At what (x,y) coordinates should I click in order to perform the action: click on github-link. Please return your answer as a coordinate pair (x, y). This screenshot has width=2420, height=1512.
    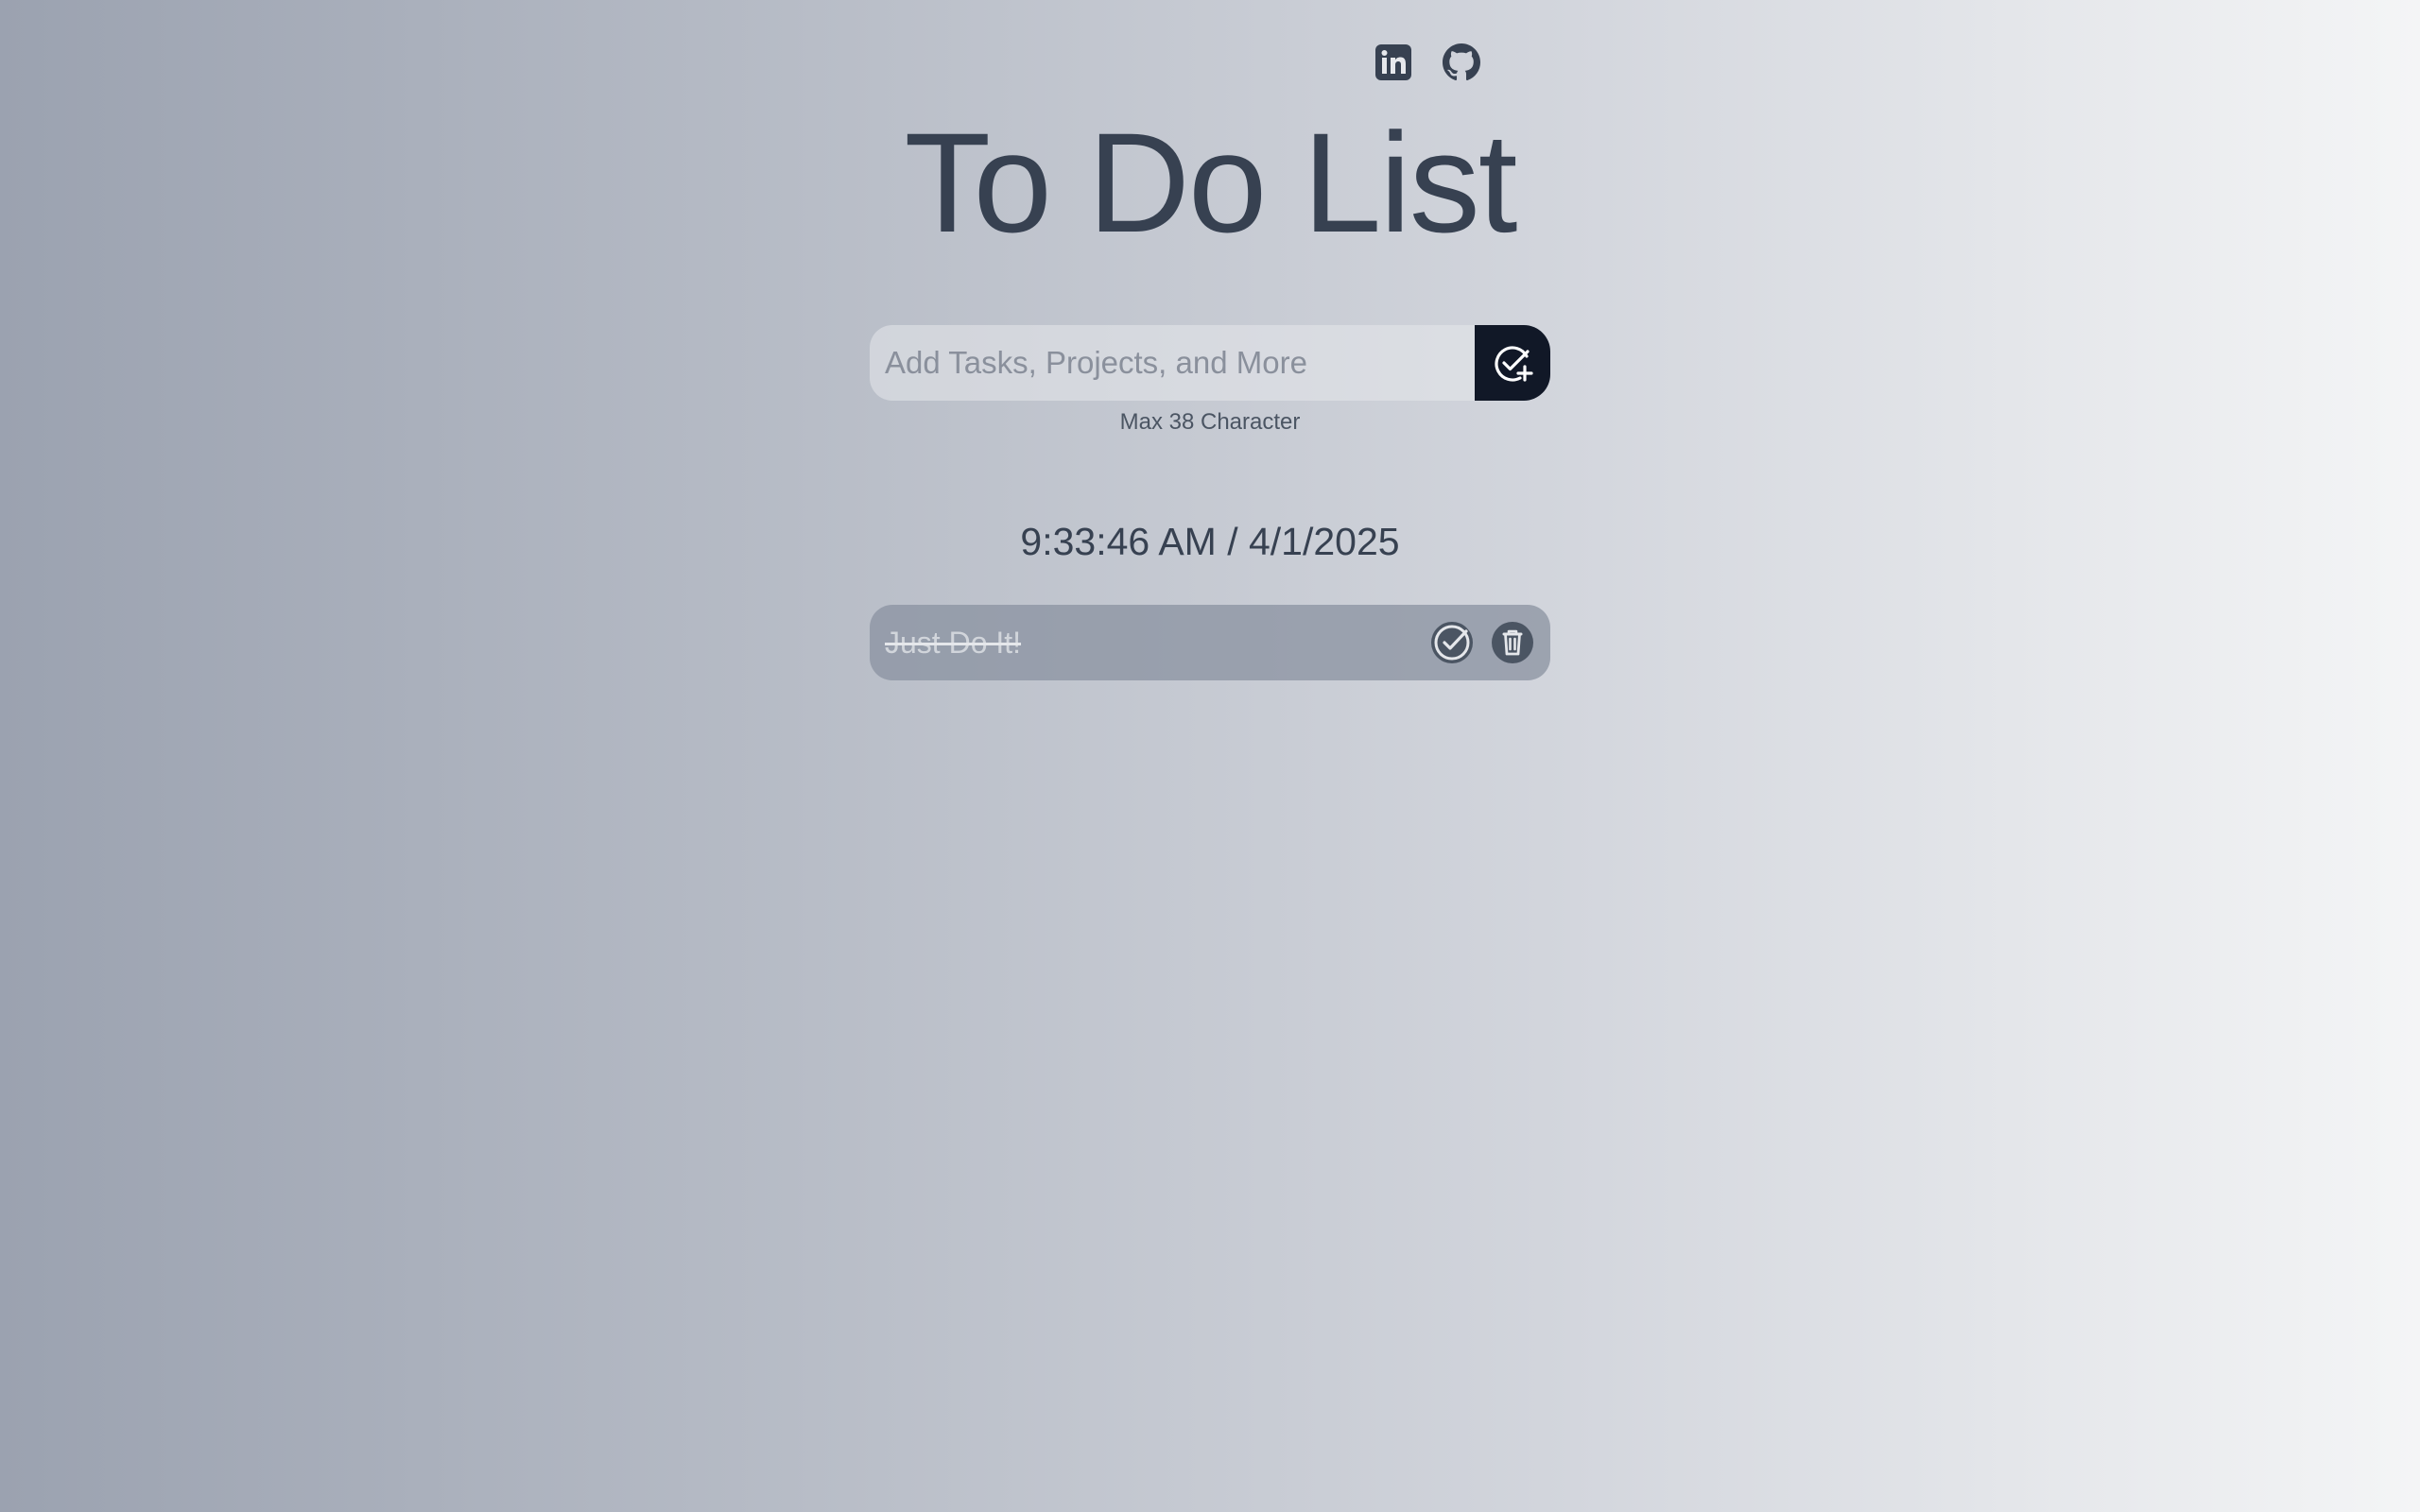
    Looking at the image, I should click on (1461, 62).